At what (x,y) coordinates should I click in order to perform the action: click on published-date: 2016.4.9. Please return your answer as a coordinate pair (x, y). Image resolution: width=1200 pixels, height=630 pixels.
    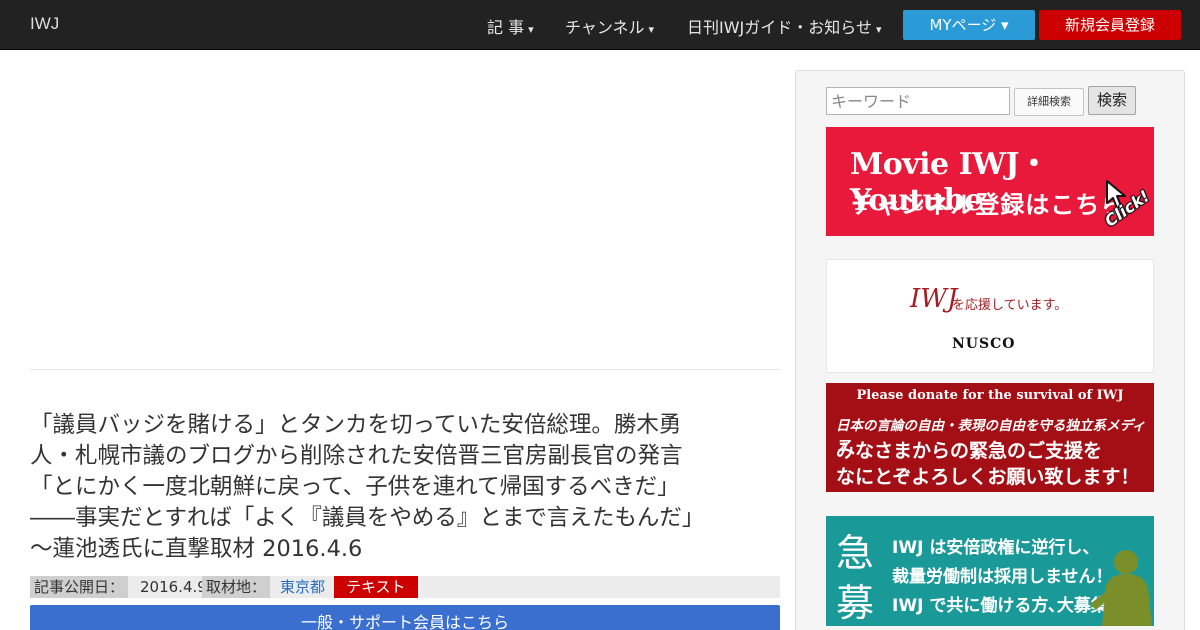
    Looking at the image, I should click on (173, 587).